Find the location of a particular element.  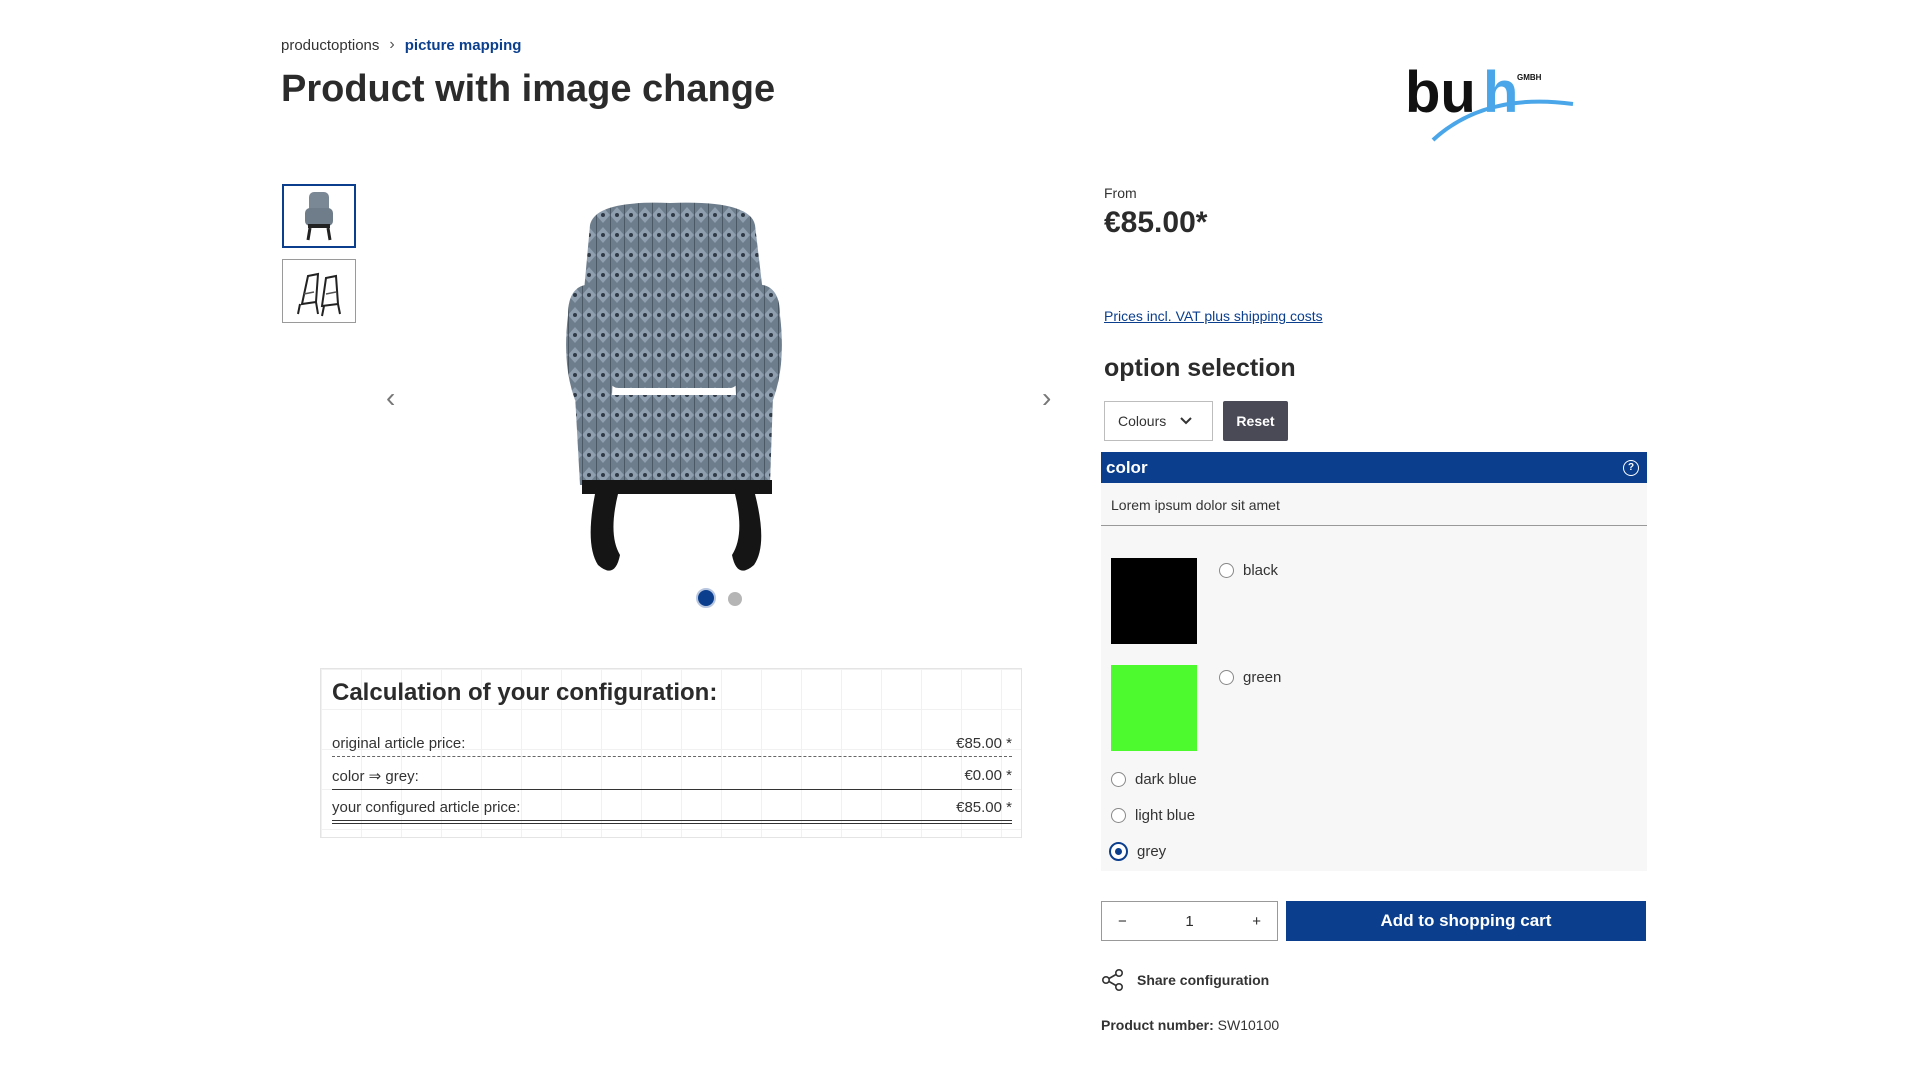

color-description: Lorem ipsum dolor sit amet is located at coordinates (1195, 505).